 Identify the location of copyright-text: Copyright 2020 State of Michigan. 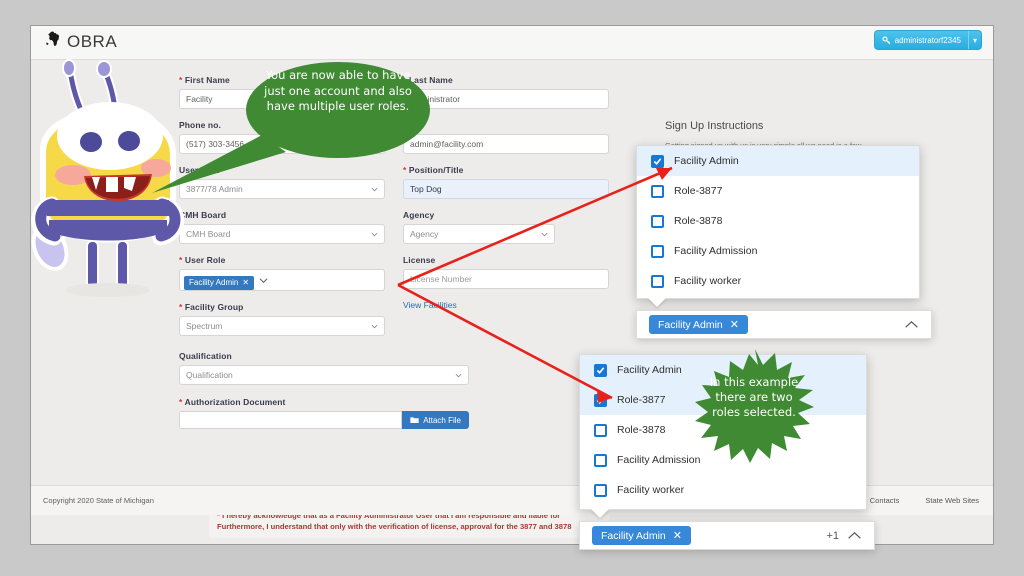
(98, 500).